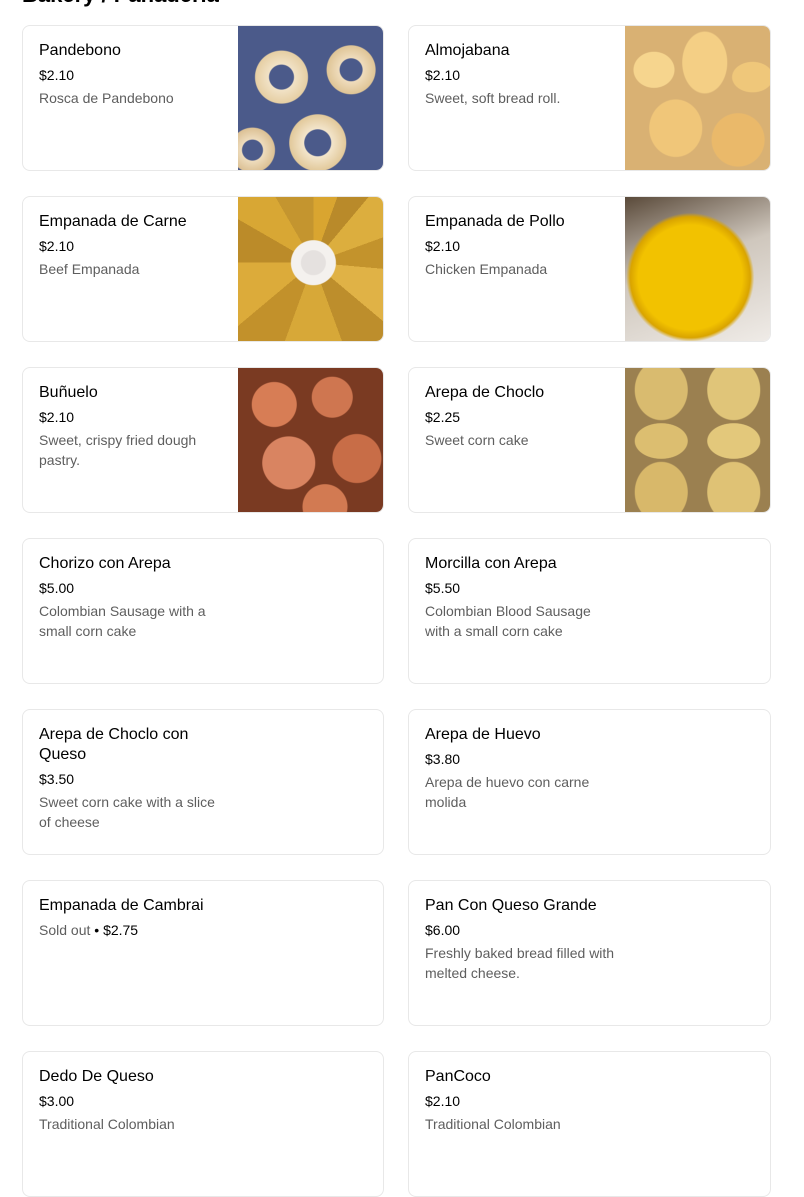 The height and width of the screenshot is (1197, 804). I want to click on item-price: $2.25, so click(443, 417).